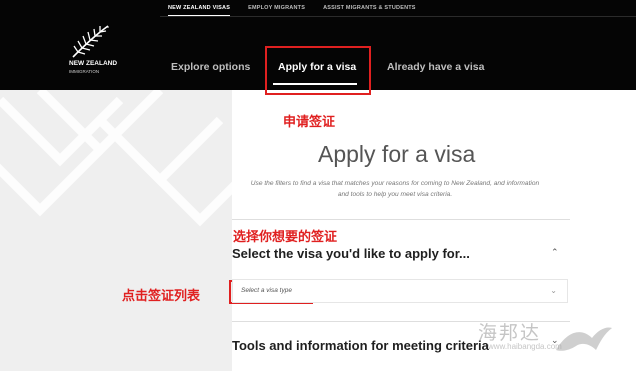 The width and height of the screenshot is (636, 371). I want to click on section-divider-top, so click(401, 219).